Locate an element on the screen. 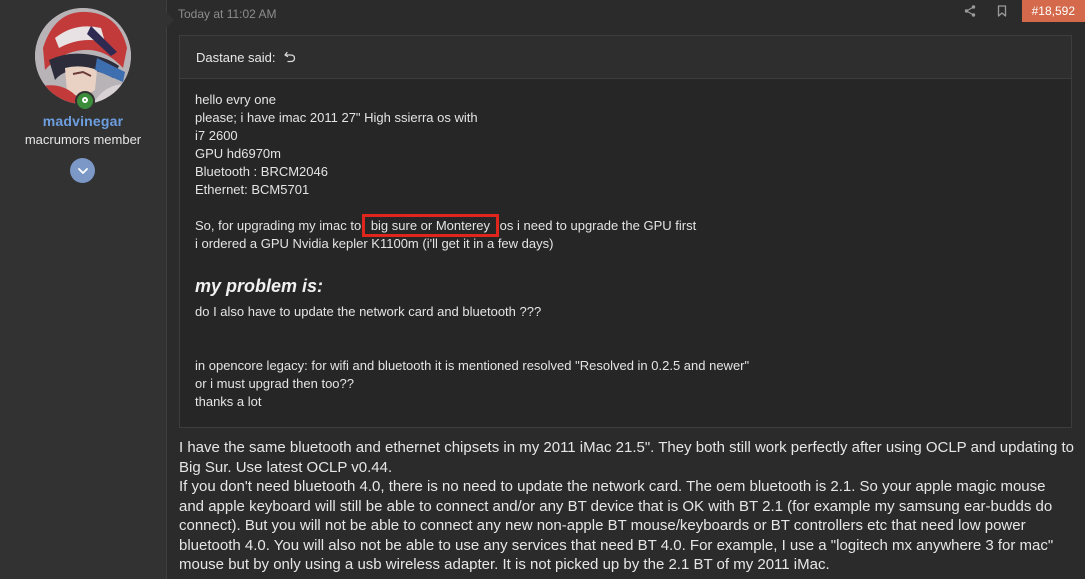 Image resolution: width=1085 pixels, height=579 pixels. post-actions: #18,592 is located at coordinates (1019, 11).